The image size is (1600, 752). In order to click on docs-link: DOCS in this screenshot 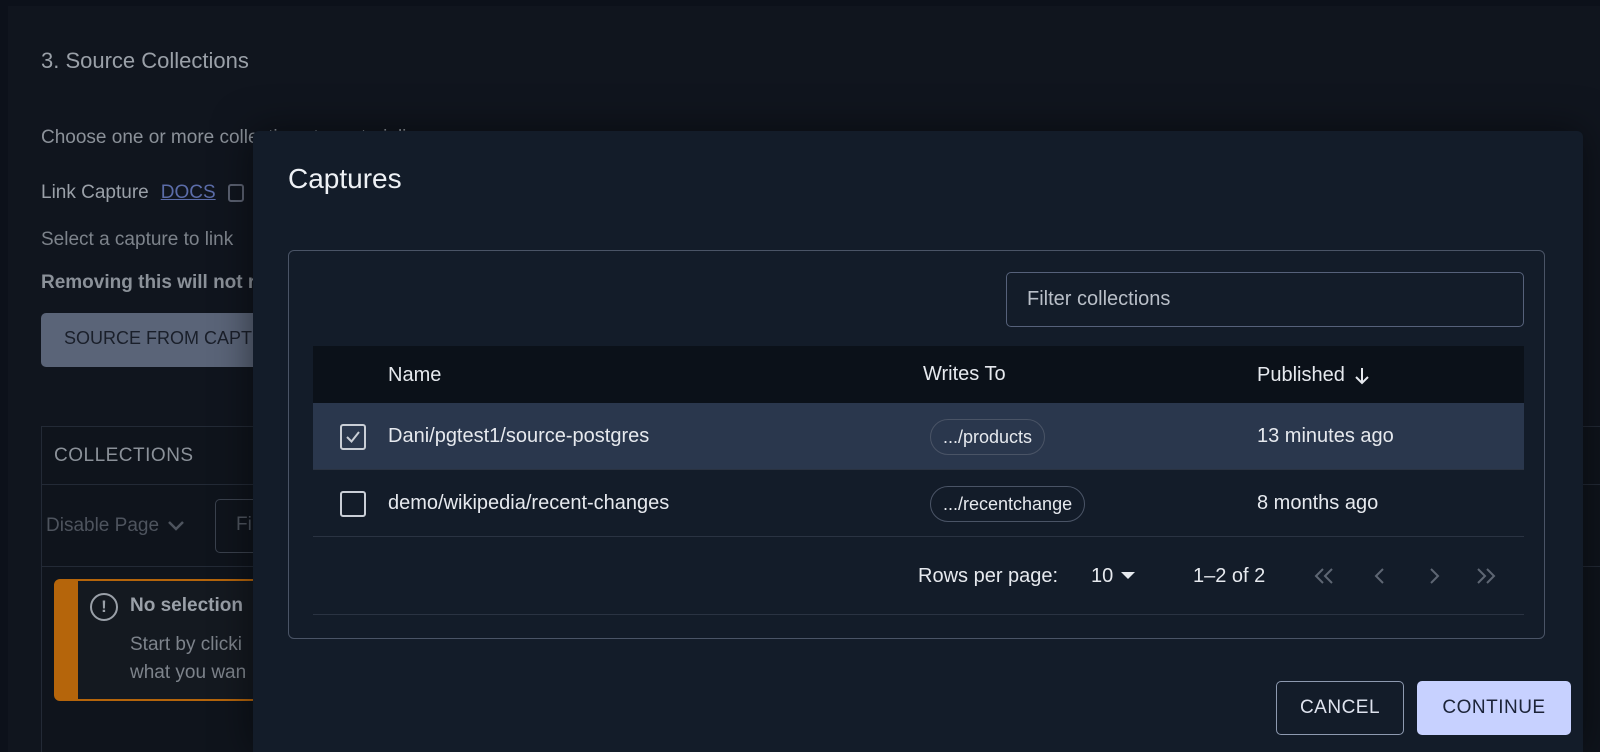, I will do `click(188, 193)`.